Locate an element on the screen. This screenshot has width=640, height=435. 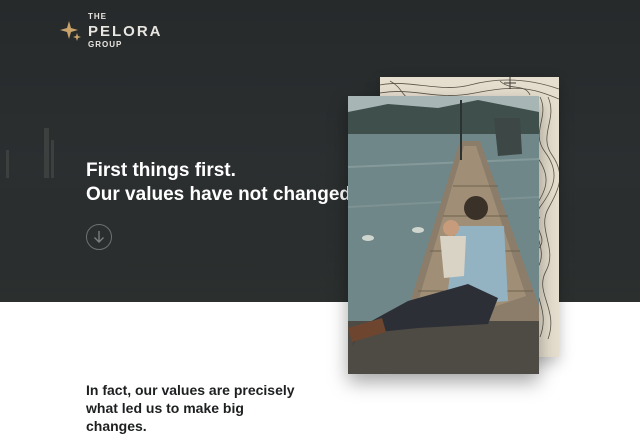
logo-line-name: PELORA is located at coordinates (125, 31).